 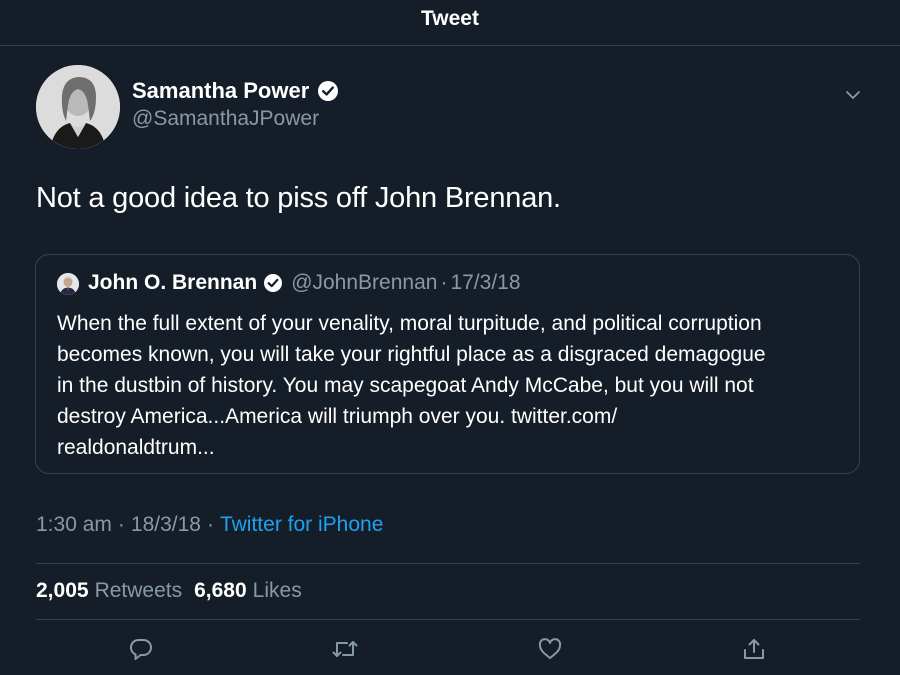 What do you see at coordinates (277, 591) in the screenshot?
I see `likes-label: Likes` at bounding box center [277, 591].